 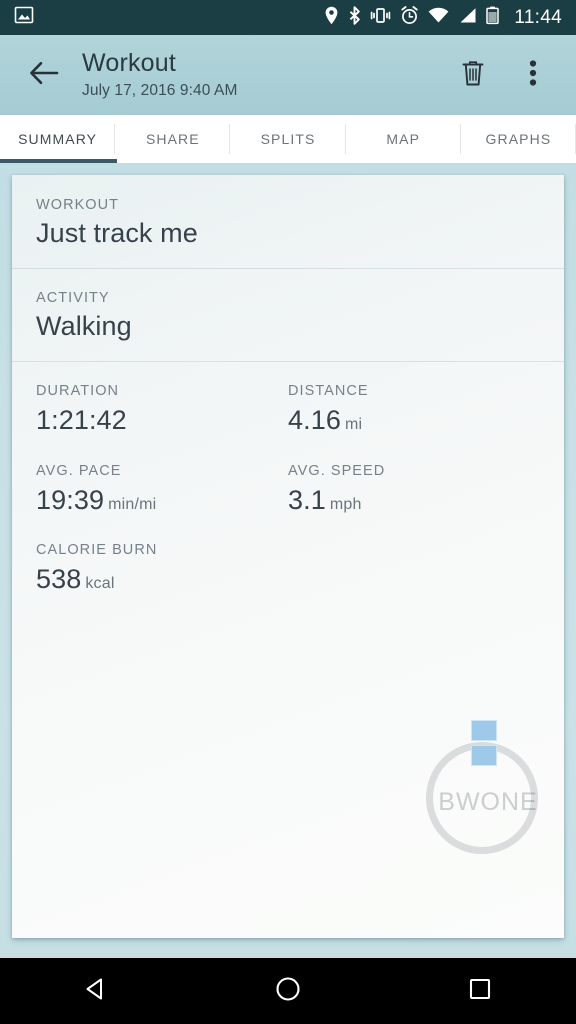 I want to click on tab-splits: SPLITS, so click(x=288, y=139).